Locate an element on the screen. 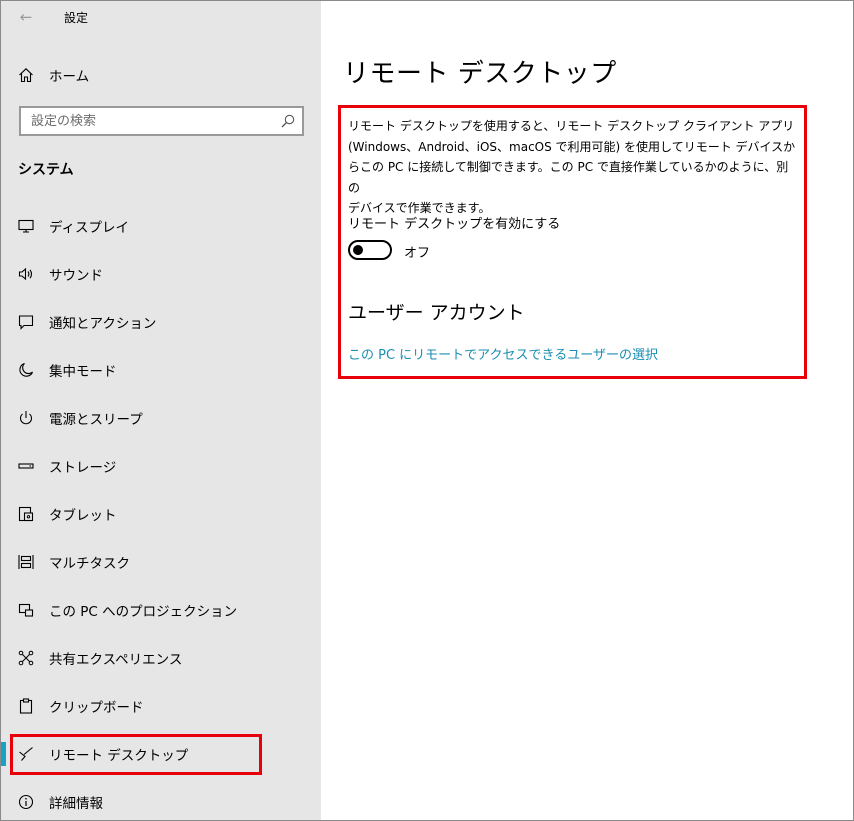  display-icon is located at coordinates (26, 226).